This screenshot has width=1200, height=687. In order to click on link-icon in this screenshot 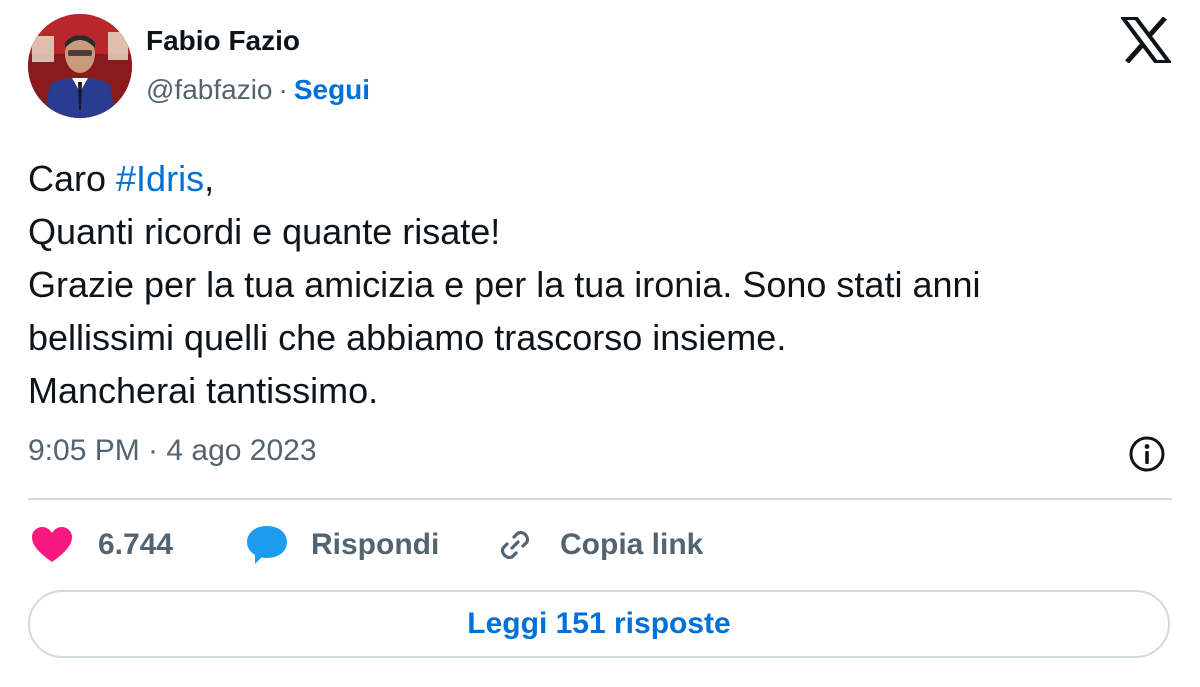, I will do `click(515, 545)`.